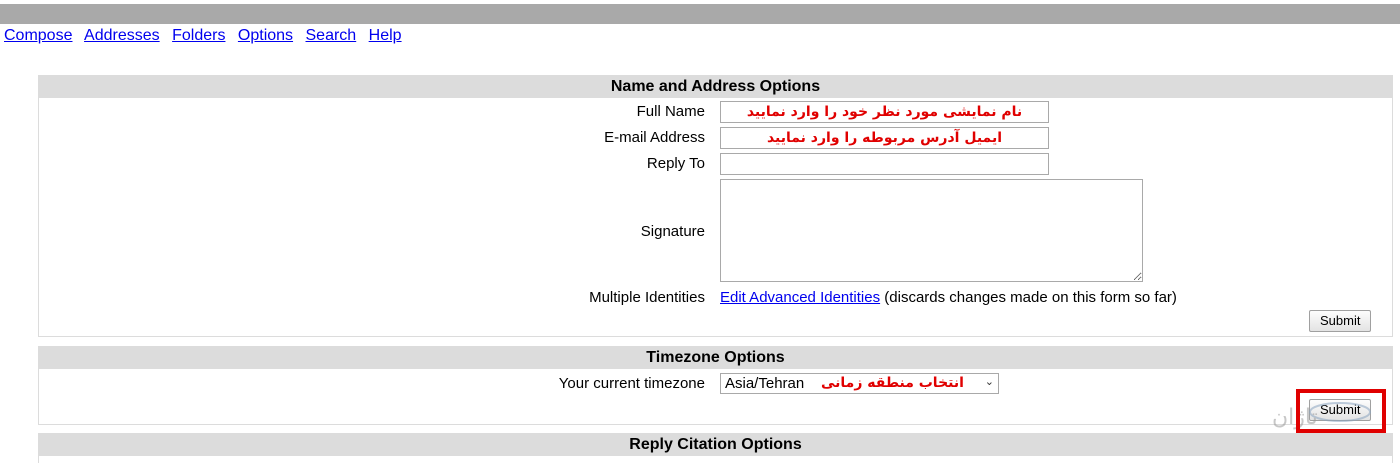 This screenshot has width=1400, height=463. I want to click on timezone-title: Timezone Options, so click(715, 358).